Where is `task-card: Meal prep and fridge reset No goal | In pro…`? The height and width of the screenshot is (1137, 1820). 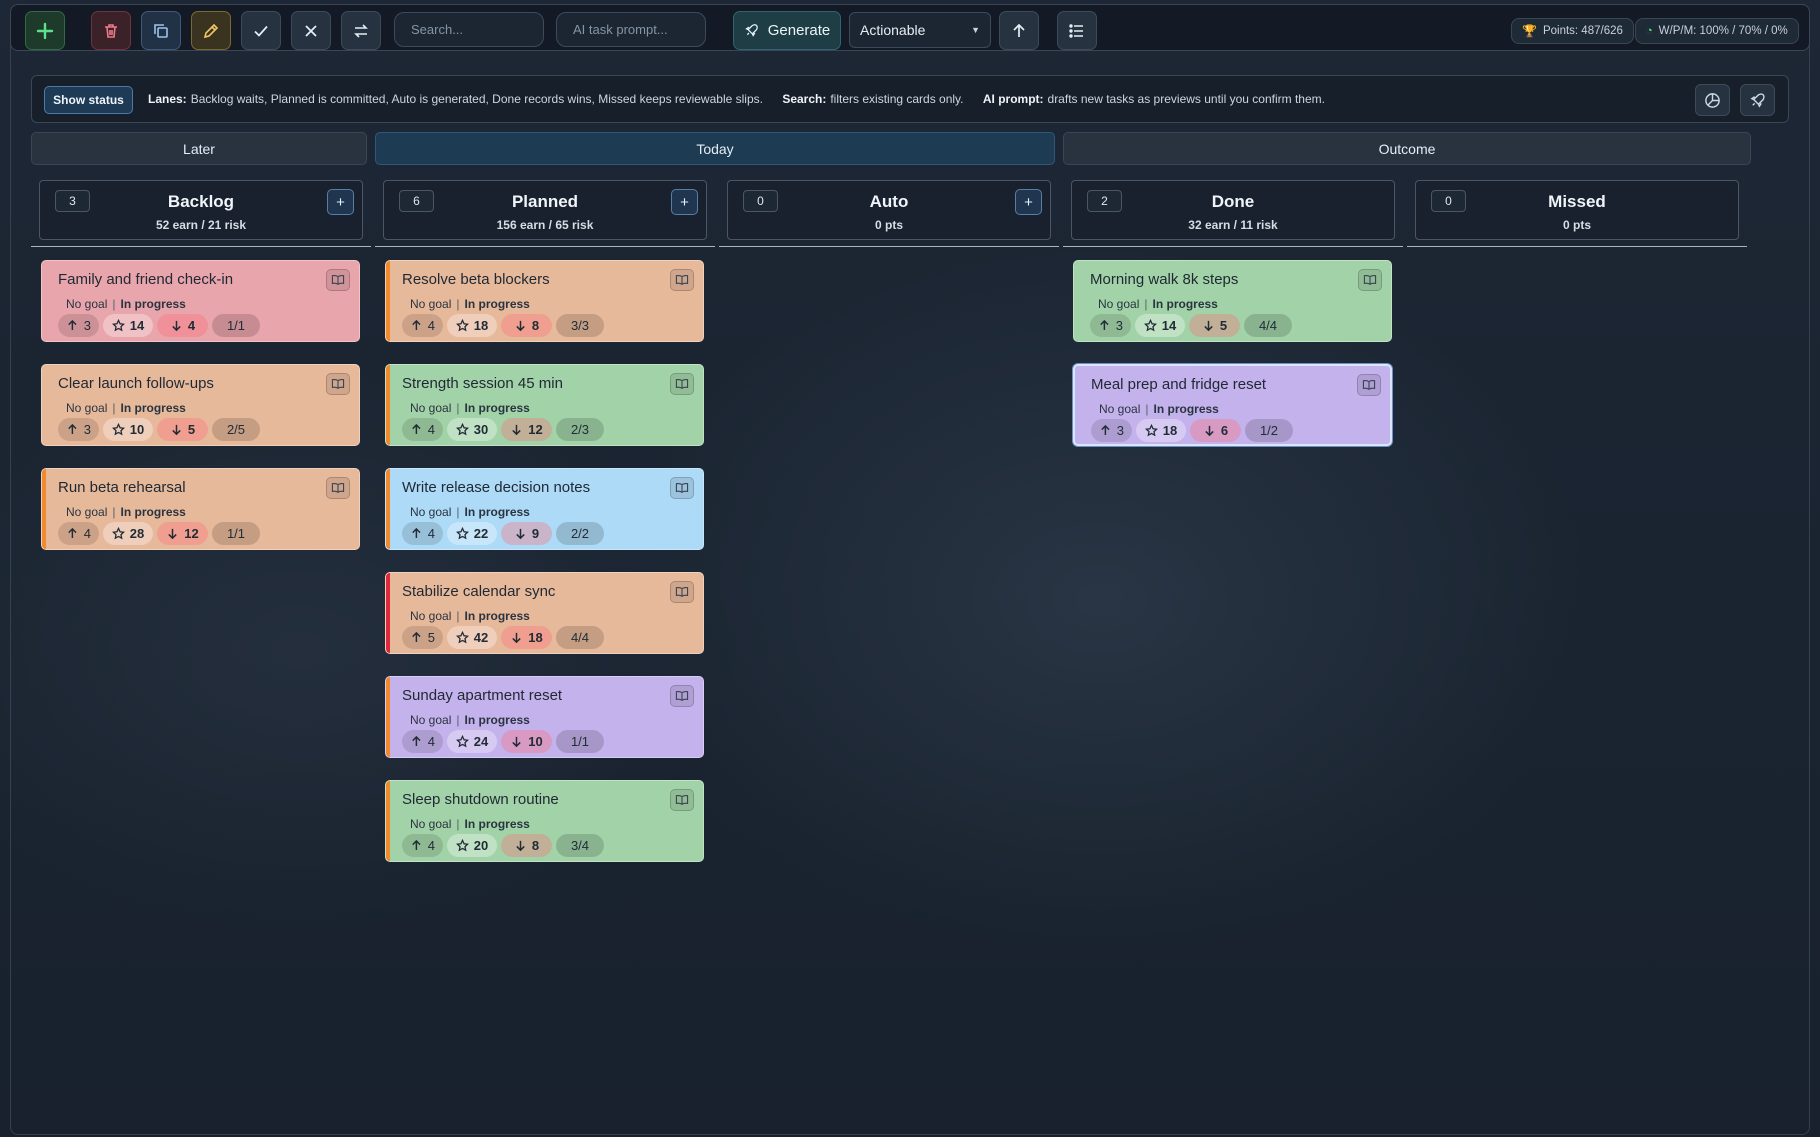
task-card: Meal prep and fridge reset No goal | In pro… is located at coordinates (1232, 405).